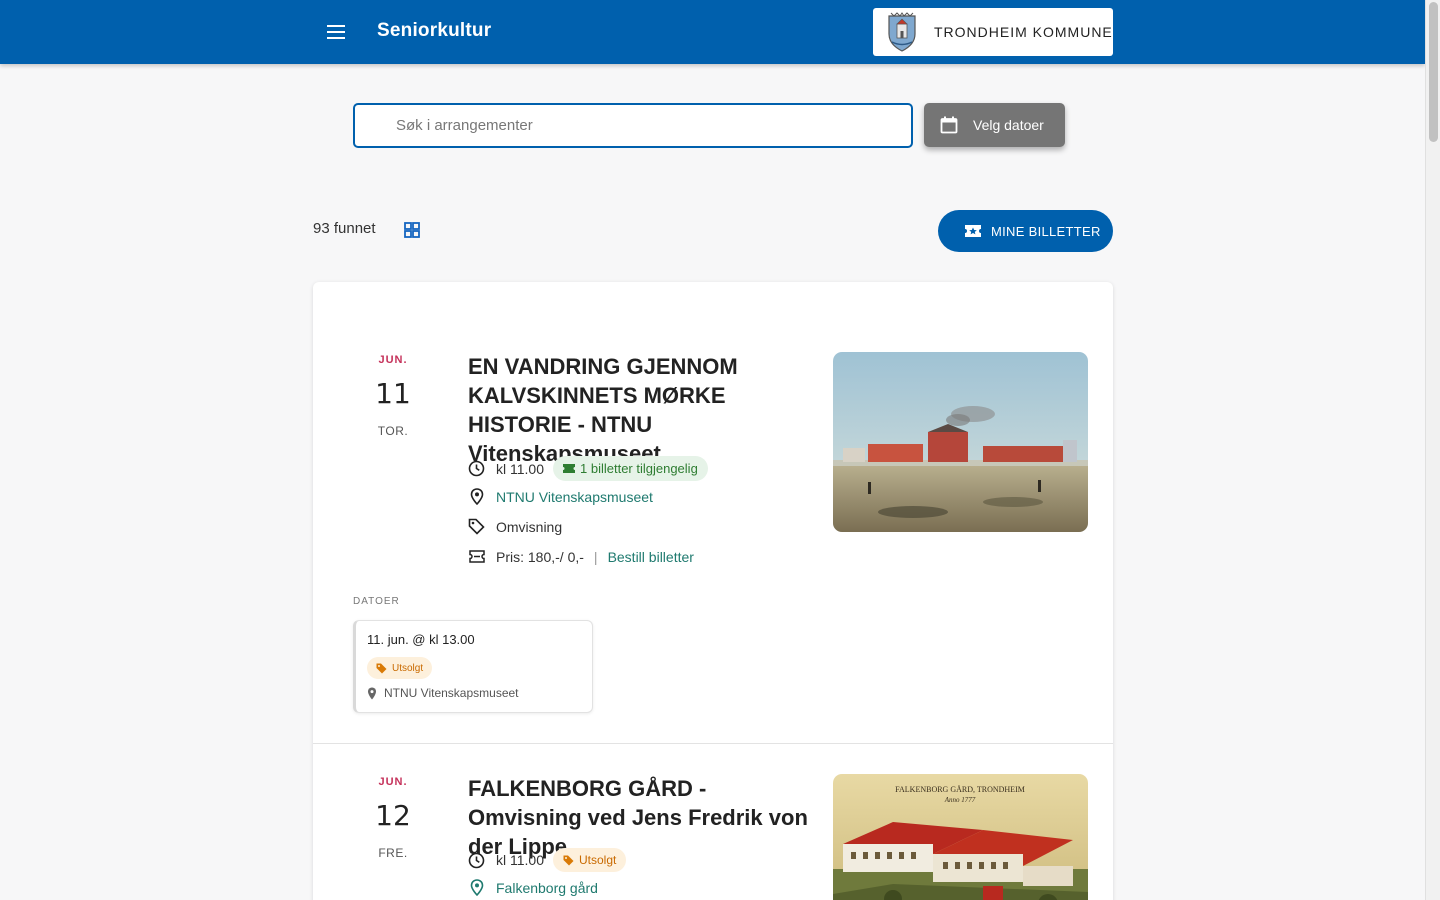 This screenshot has width=1440, height=900. What do you see at coordinates (651, 557) in the screenshot?
I see `book-tickets-link: Bestill billetter` at bounding box center [651, 557].